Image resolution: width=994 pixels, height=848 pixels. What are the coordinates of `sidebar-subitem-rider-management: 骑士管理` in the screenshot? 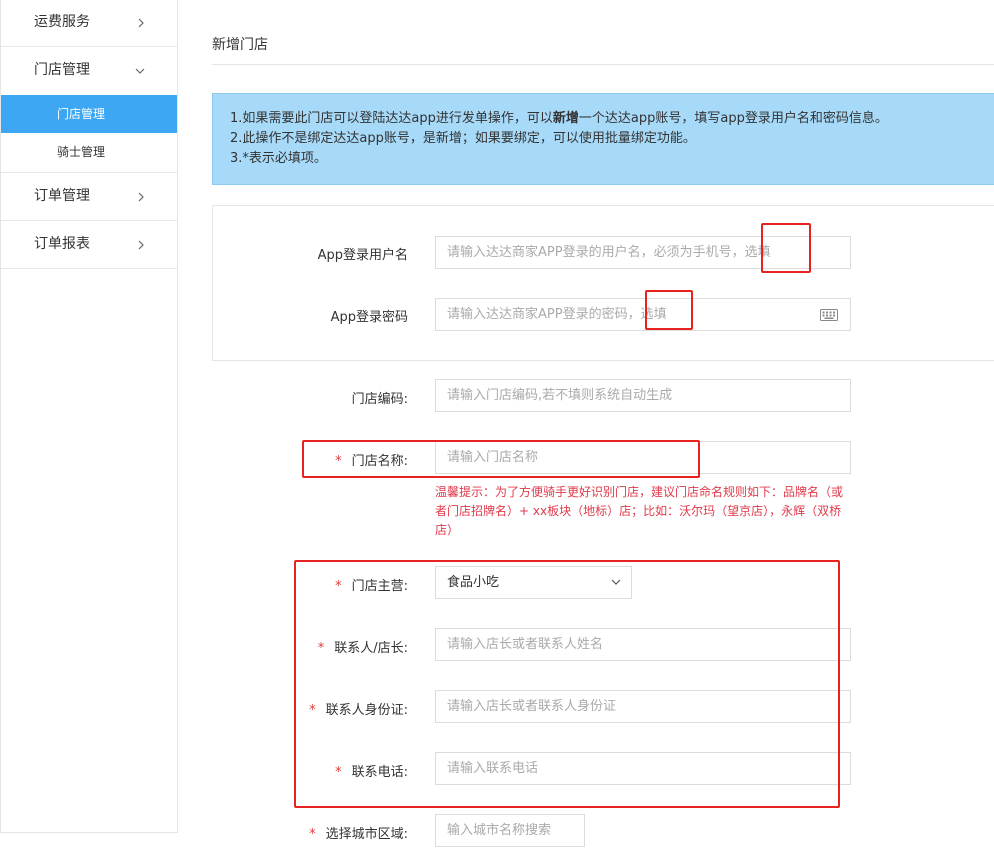 It's located at (89, 152).